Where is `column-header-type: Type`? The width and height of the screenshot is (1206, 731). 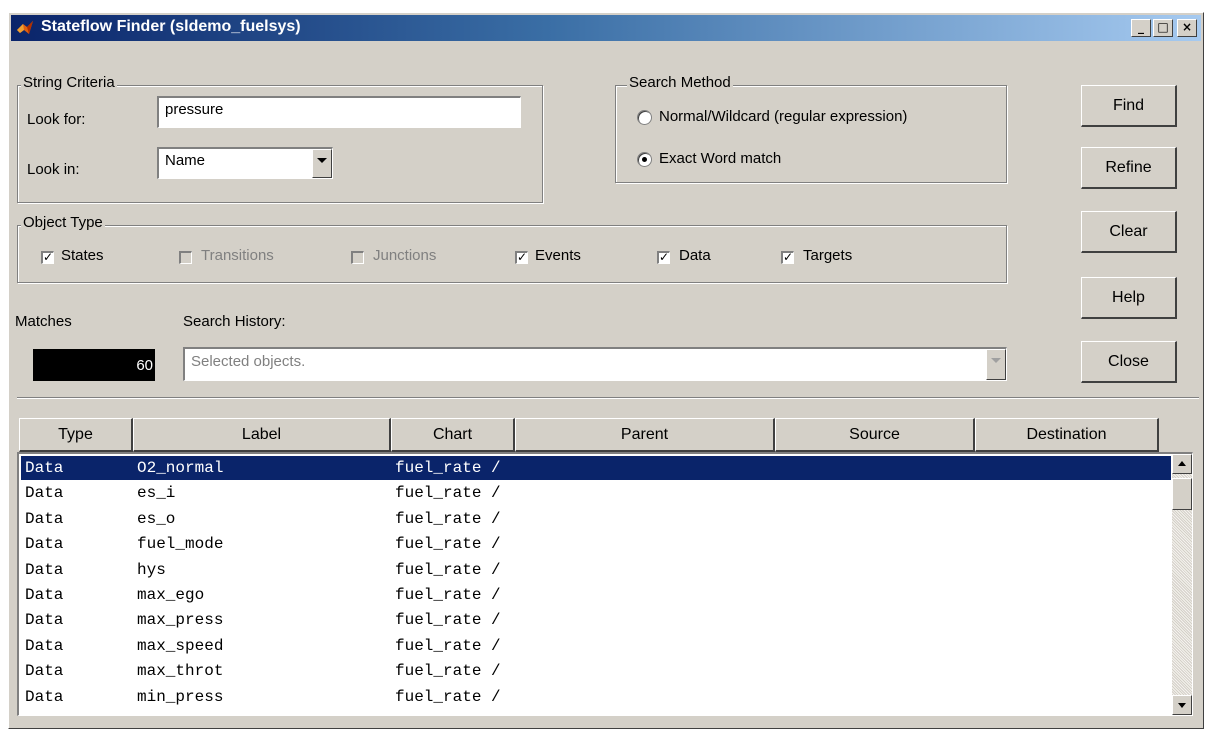
column-header-type: Type is located at coordinates (76, 435).